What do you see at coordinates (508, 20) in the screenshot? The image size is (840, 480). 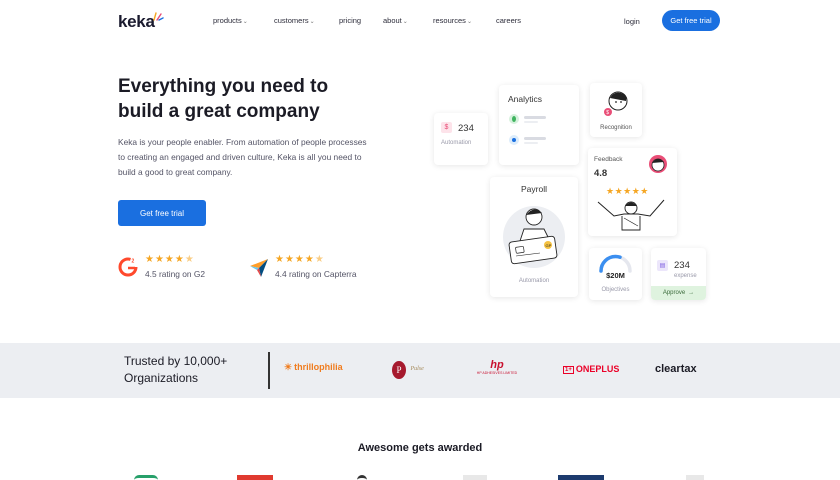 I see `nav-careers: careers` at bounding box center [508, 20].